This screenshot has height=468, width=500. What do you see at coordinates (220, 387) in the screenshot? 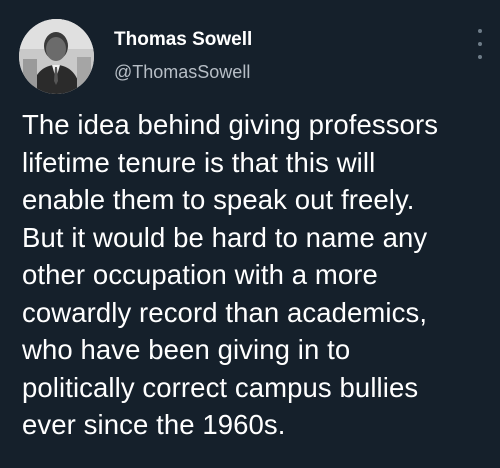
I see `tweet-line: politically correct campus bullies` at bounding box center [220, 387].